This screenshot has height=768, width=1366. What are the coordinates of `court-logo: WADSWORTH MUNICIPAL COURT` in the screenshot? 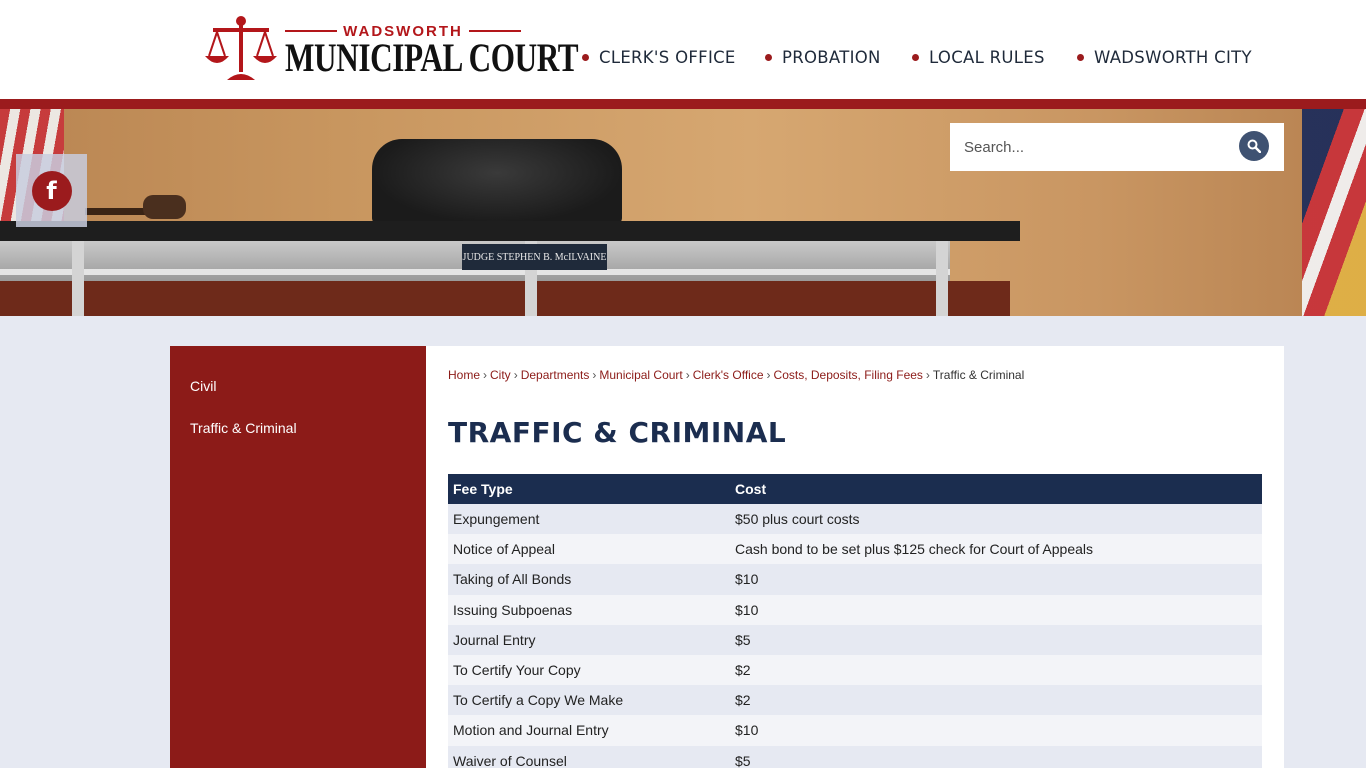 It's located at (392, 49).